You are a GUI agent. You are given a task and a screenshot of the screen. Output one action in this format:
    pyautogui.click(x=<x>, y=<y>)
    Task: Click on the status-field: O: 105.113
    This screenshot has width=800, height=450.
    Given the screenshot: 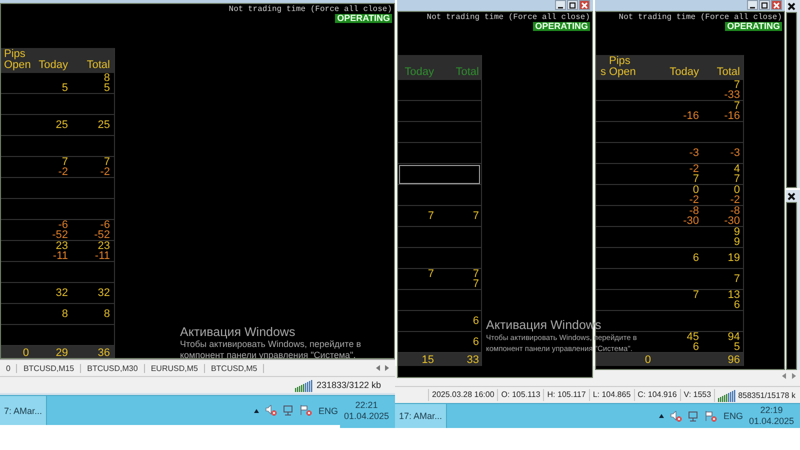 What is the action you would take?
    pyautogui.click(x=520, y=395)
    